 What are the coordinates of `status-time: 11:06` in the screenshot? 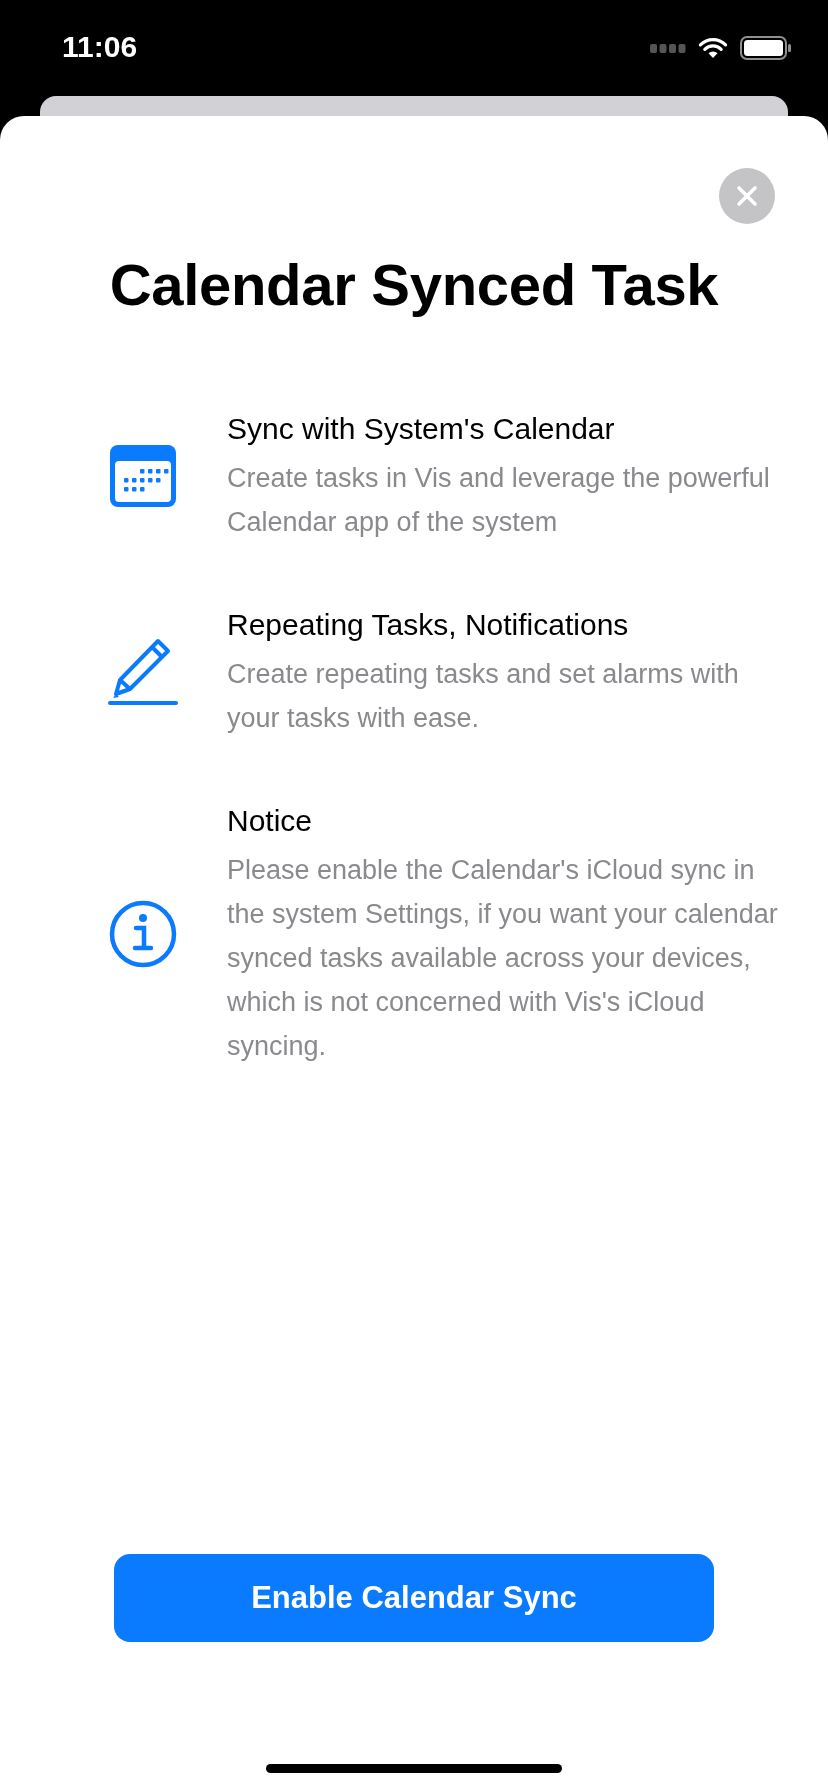 It's located at (100, 47).